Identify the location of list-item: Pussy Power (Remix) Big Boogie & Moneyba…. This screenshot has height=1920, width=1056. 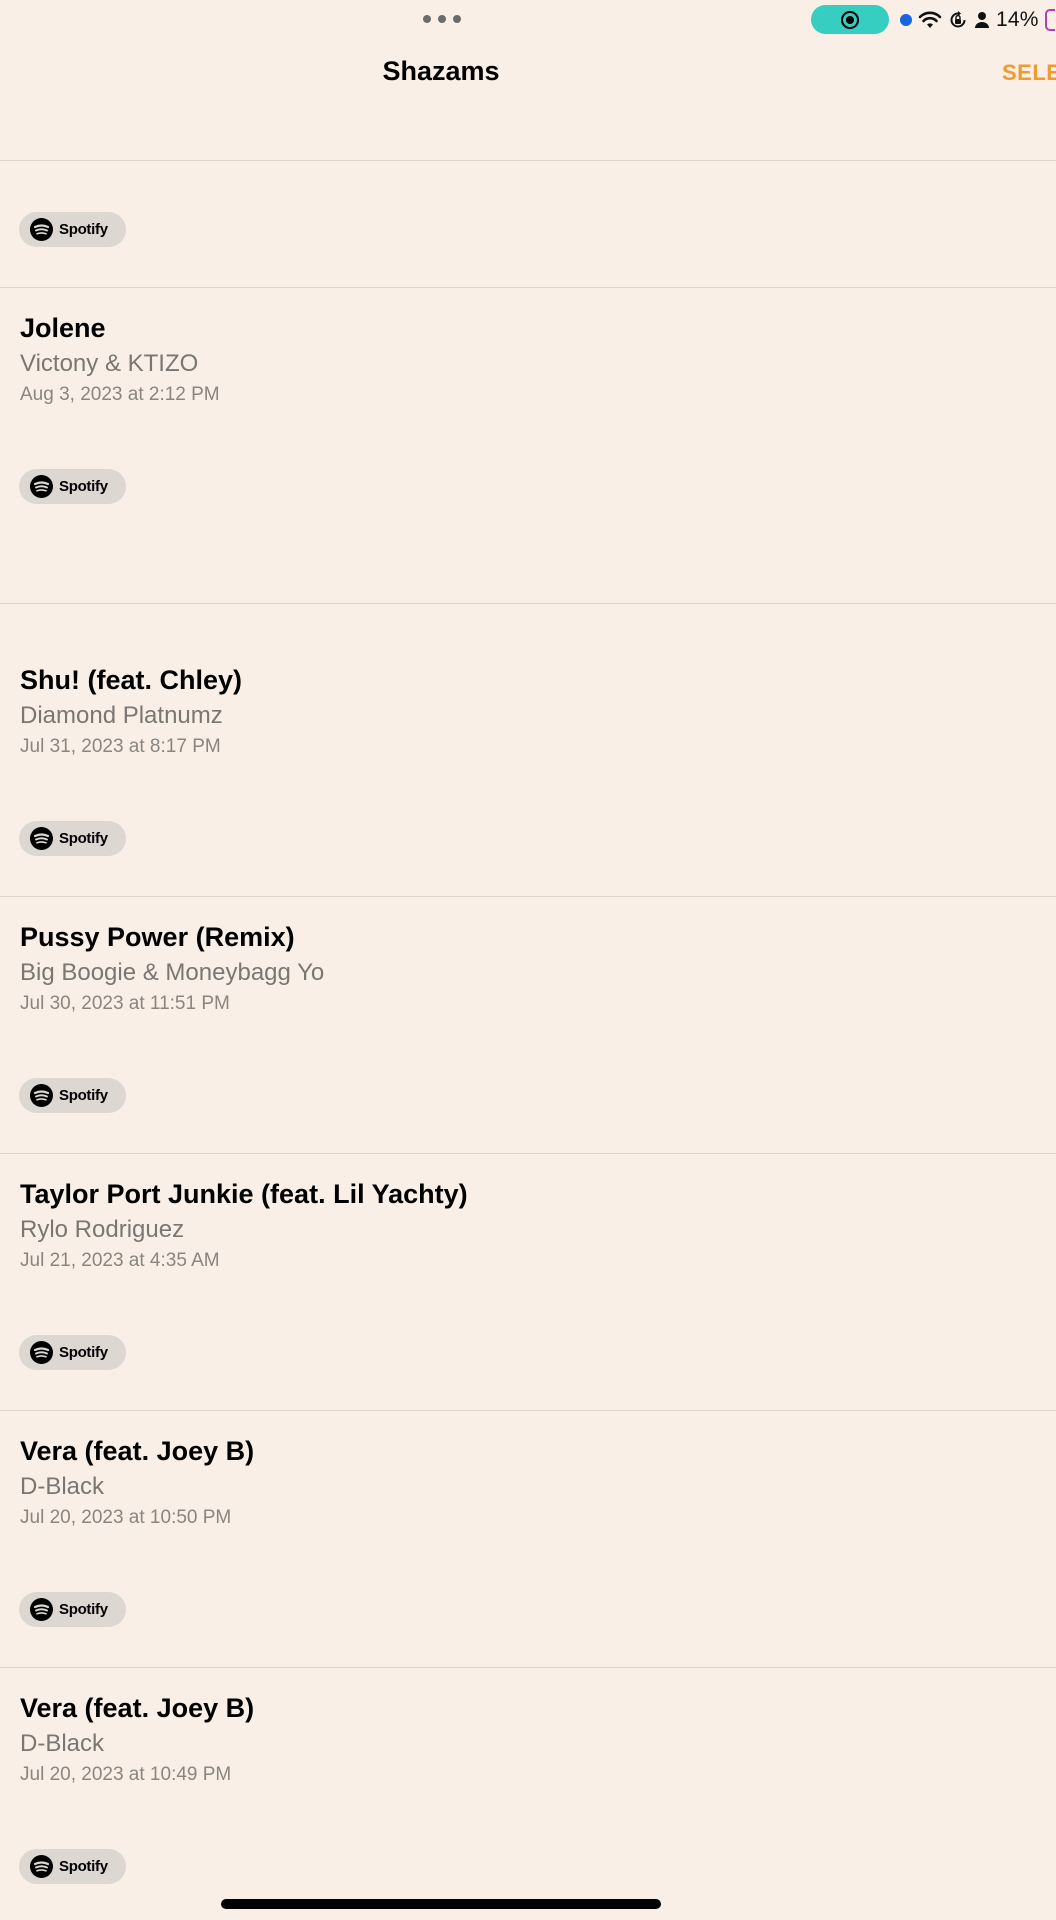
(172, 968).